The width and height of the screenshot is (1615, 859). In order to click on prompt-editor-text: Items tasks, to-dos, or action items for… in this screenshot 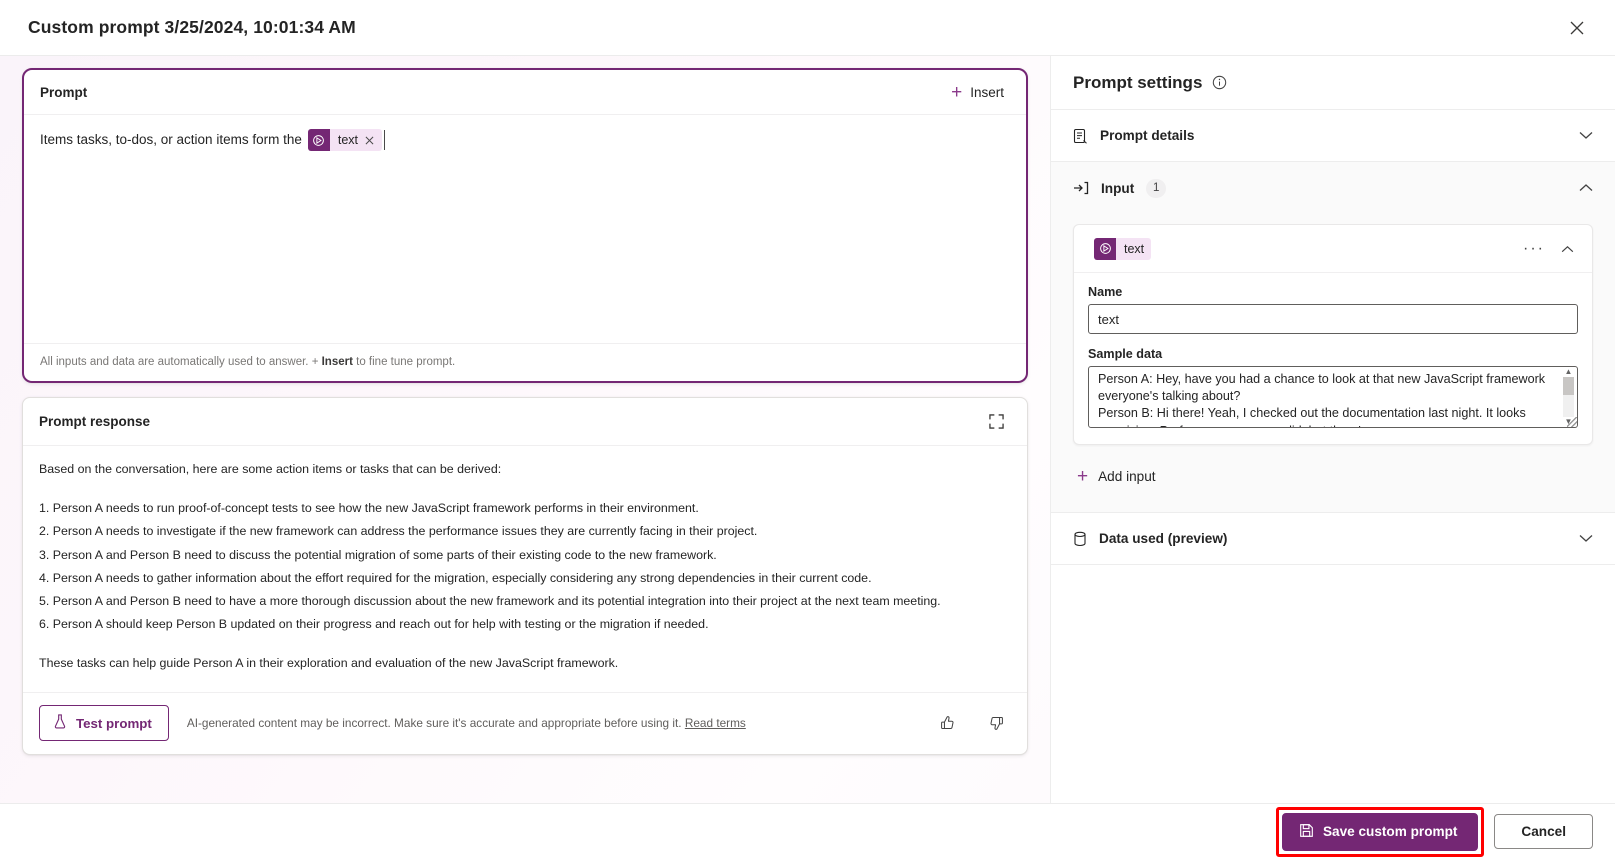, I will do `click(171, 139)`.